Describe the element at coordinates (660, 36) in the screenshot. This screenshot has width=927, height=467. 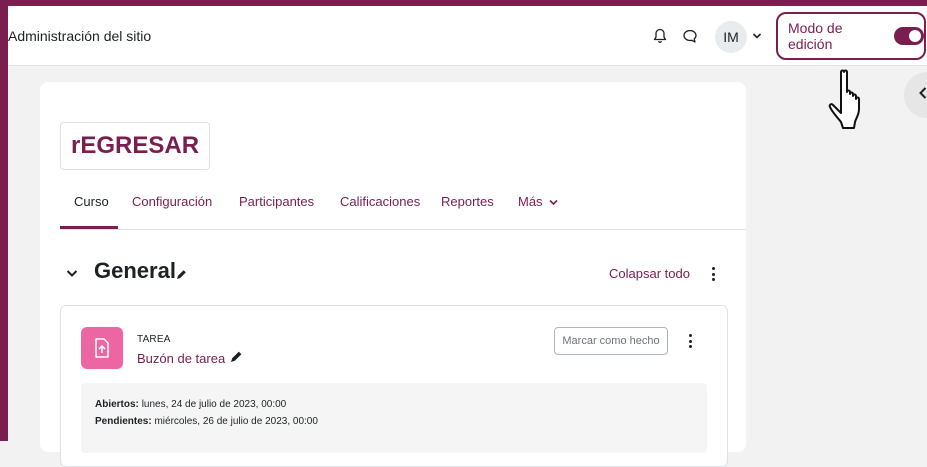
I see `bell-icon` at that location.